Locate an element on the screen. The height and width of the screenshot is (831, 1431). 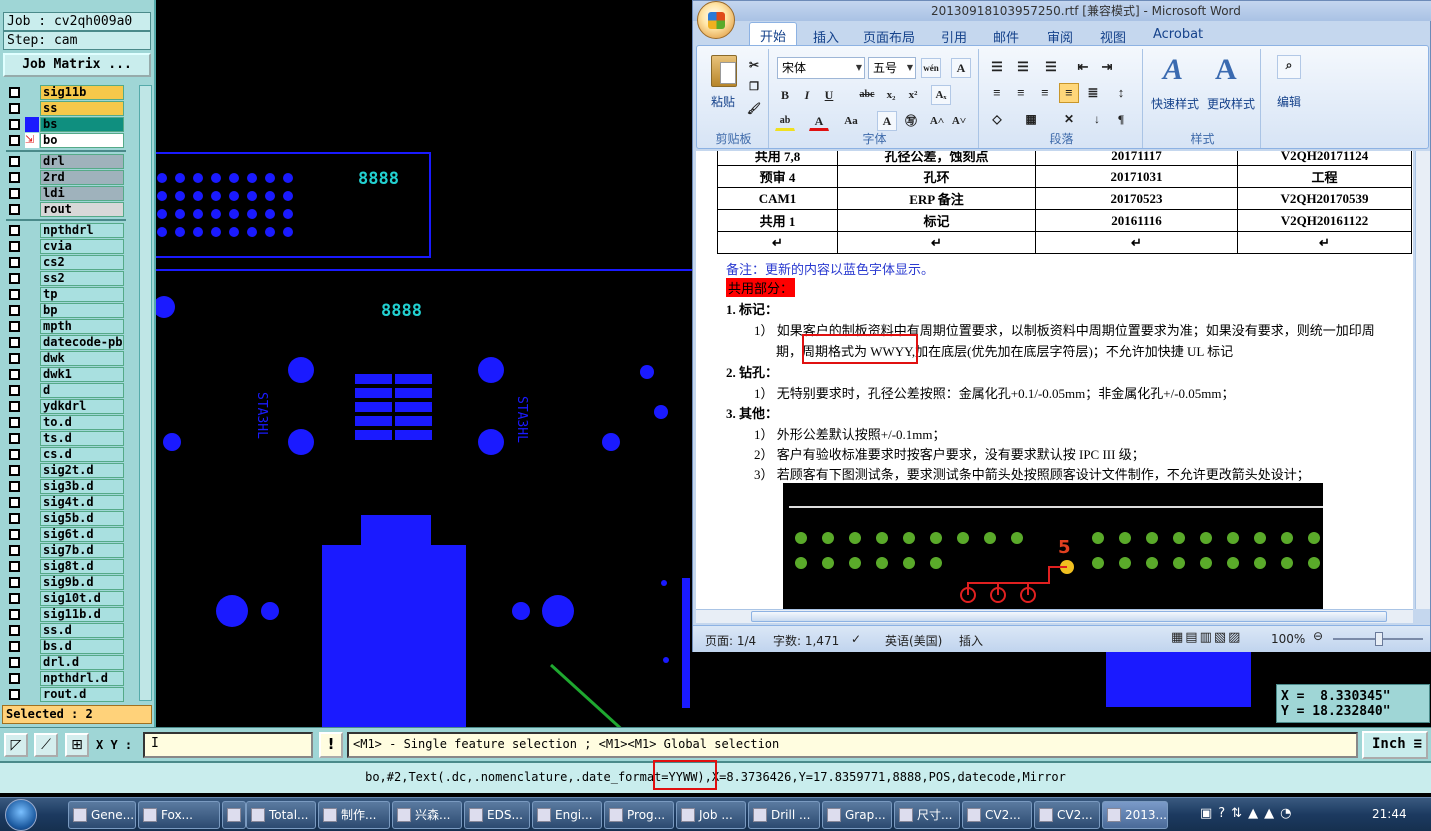
layer-row: sig6t.d is located at coordinates (70, 534).